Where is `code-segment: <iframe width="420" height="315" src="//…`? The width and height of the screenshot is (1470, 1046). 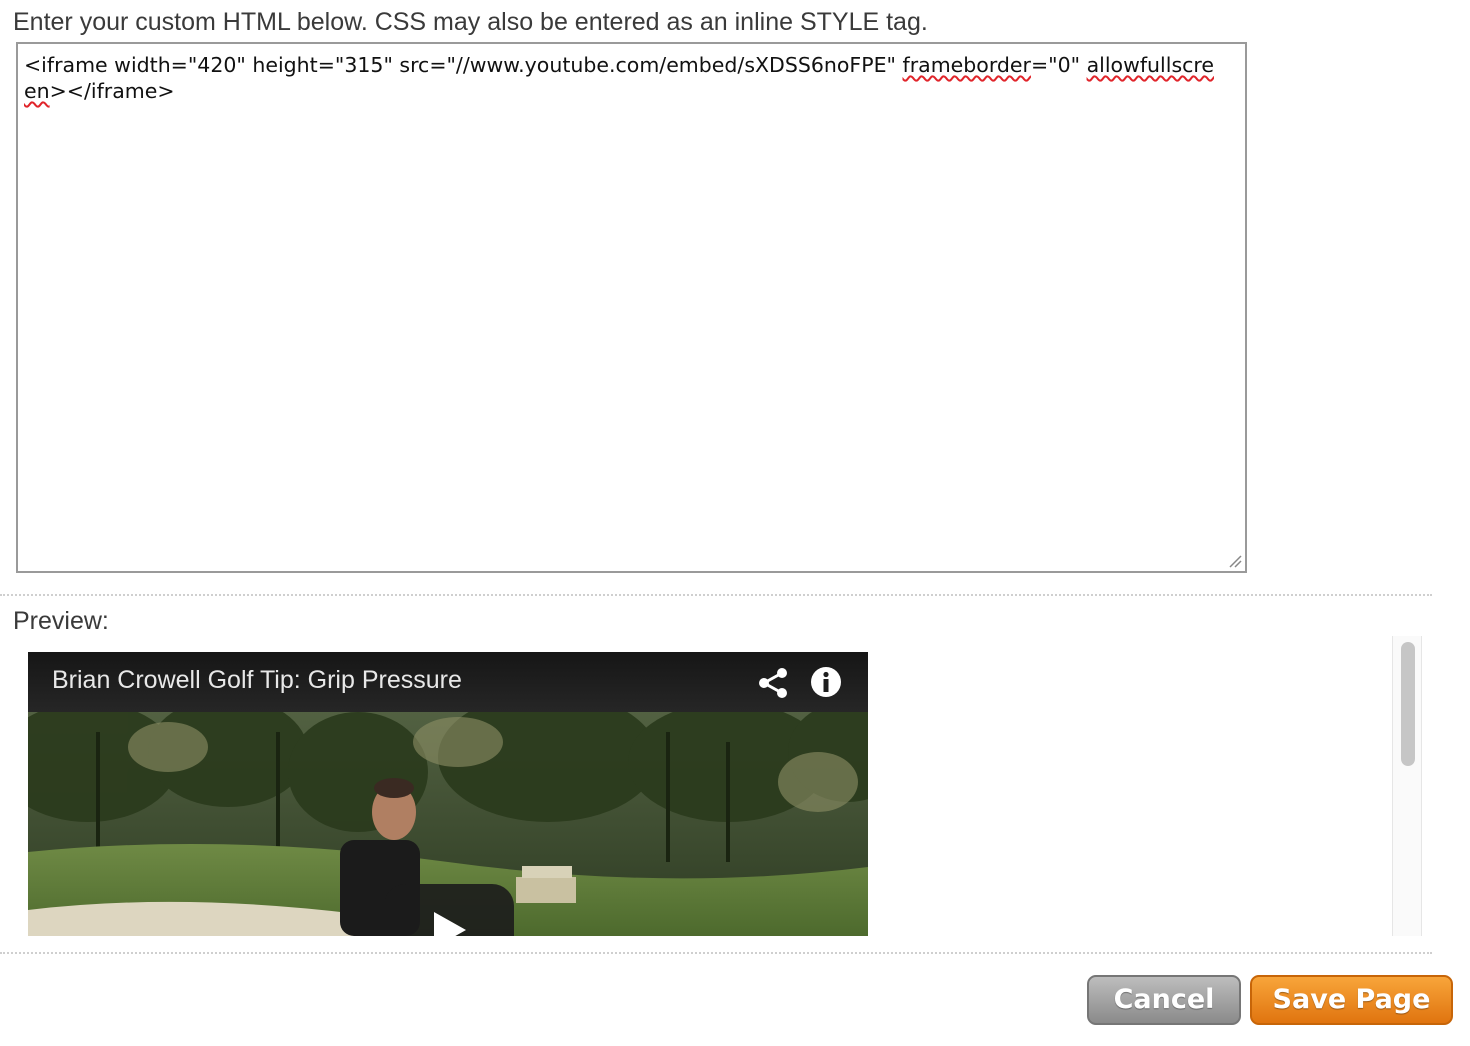
code-segment: <iframe width="420" height="315" src="//… is located at coordinates (463, 65).